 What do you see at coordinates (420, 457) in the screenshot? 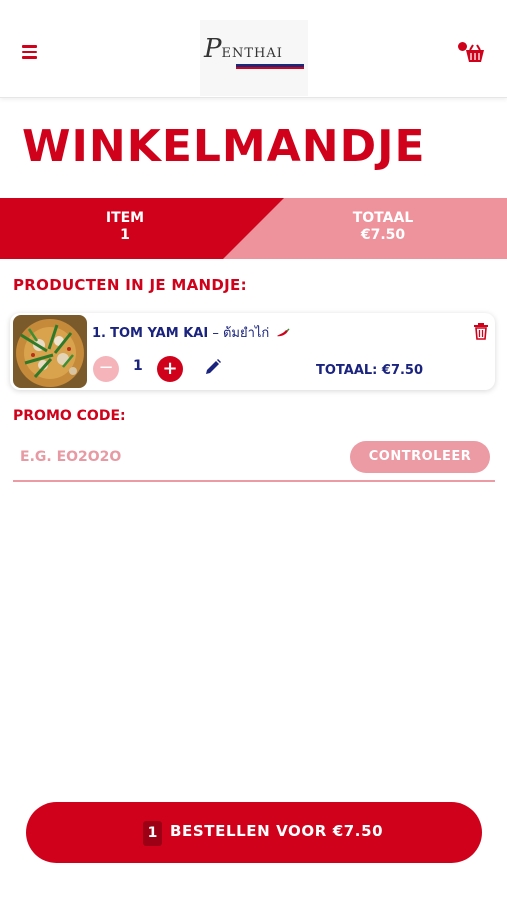
I see `check-promo-button: CONTROLEER` at bounding box center [420, 457].